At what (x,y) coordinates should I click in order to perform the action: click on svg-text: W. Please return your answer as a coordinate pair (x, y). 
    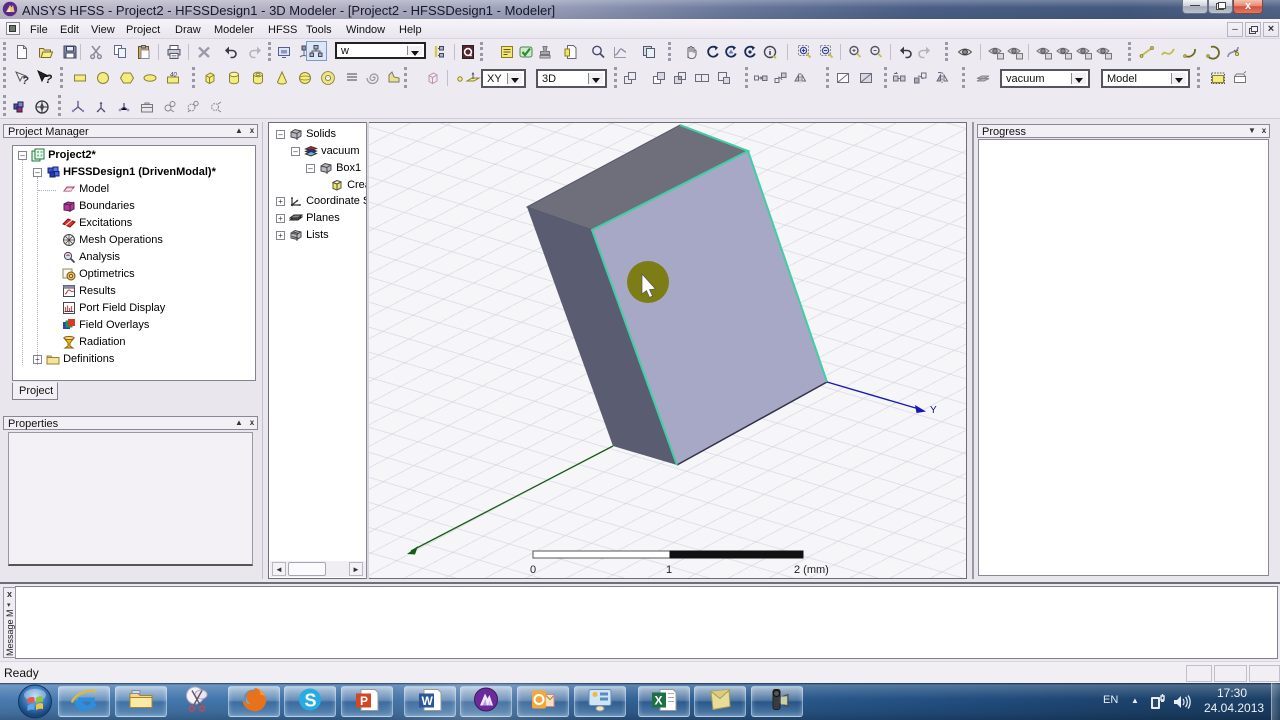
    Looking at the image, I should click on (428, 701).